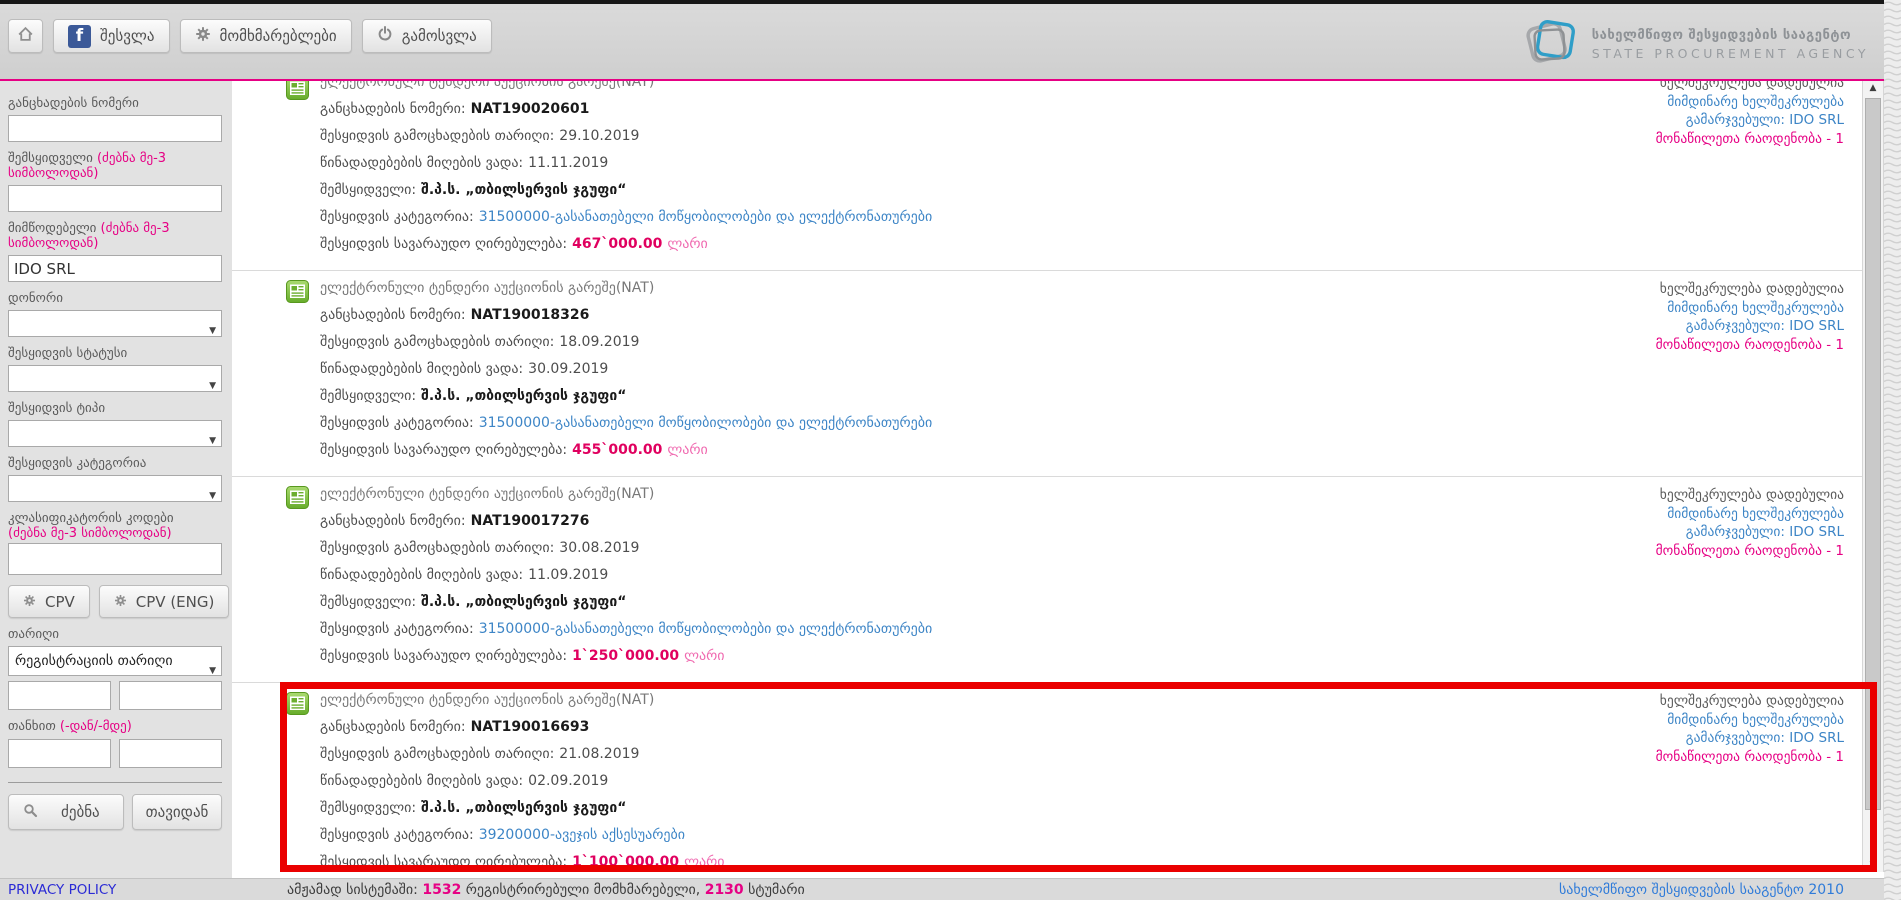  I want to click on procurement-status-select: ▼, so click(115, 378).